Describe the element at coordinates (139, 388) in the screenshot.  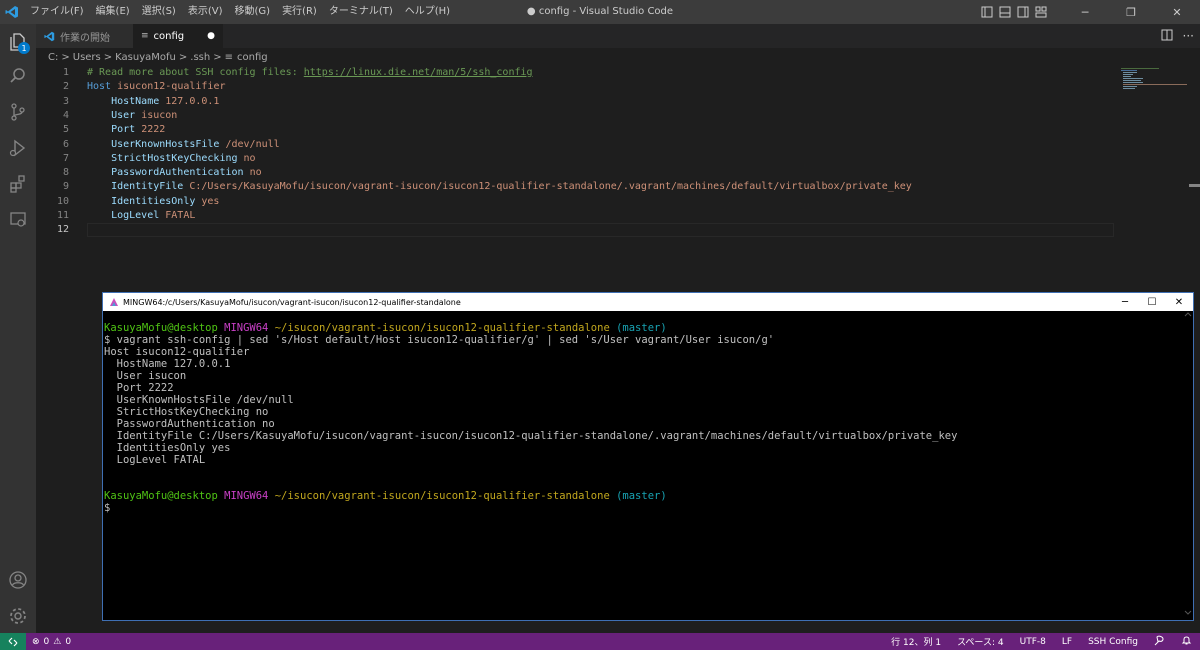
I see `terminal-token: Port 2222` at that location.